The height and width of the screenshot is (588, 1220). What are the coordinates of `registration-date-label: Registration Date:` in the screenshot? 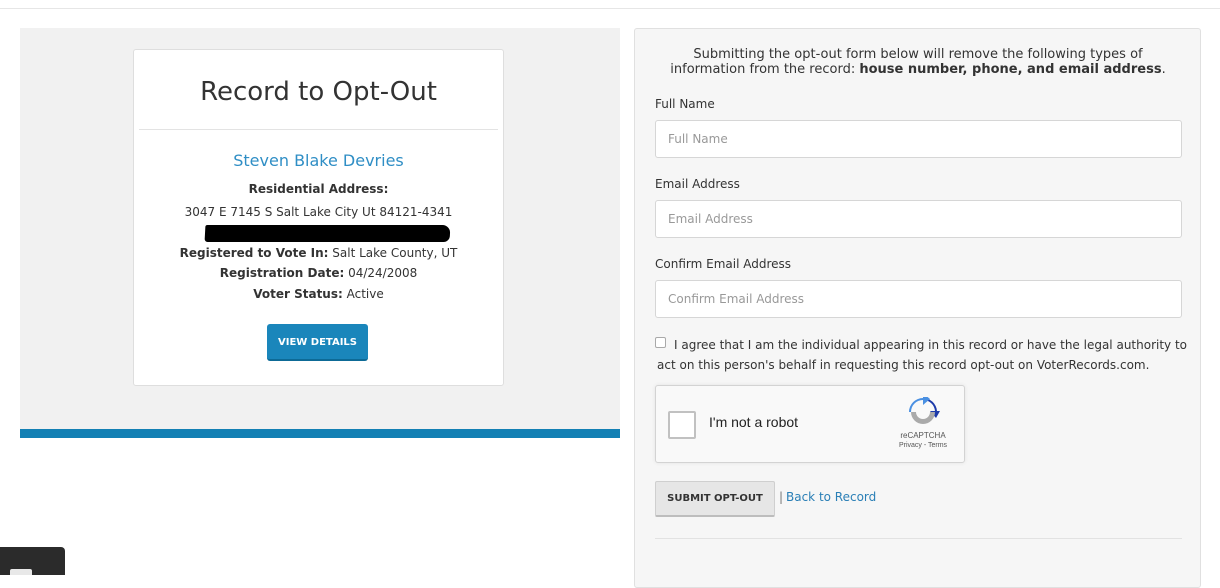 It's located at (282, 273).